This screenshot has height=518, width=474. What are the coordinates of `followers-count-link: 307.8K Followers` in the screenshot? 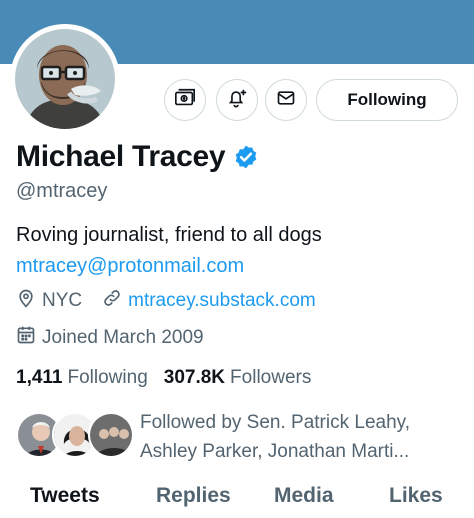 It's located at (238, 378).